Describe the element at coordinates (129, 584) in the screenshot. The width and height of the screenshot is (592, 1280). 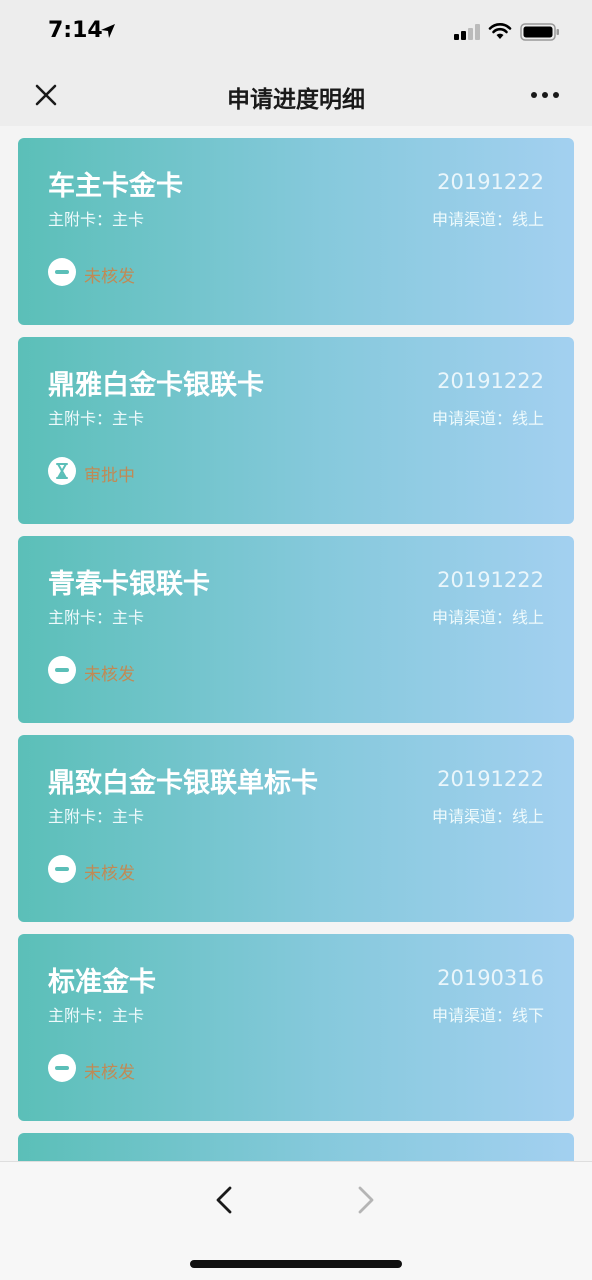
I see `card-name: 青春卡银联卡` at that location.